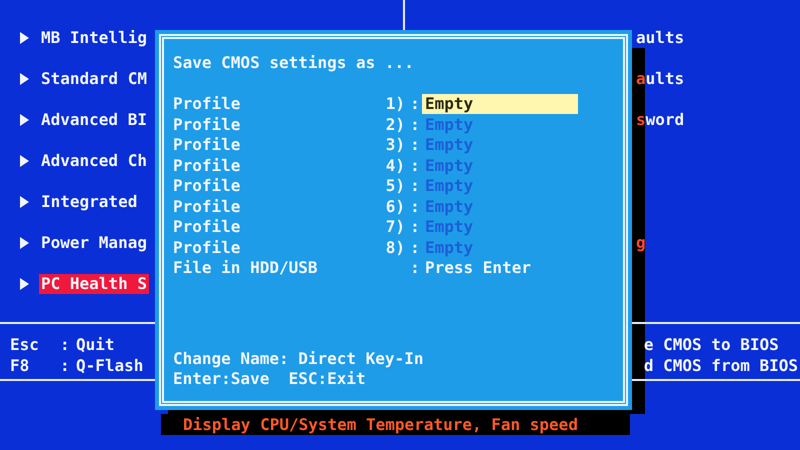  What do you see at coordinates (94, 243) in the screenshot?
I see `menu-item: Power Manag` at bounding box center [94, 243].